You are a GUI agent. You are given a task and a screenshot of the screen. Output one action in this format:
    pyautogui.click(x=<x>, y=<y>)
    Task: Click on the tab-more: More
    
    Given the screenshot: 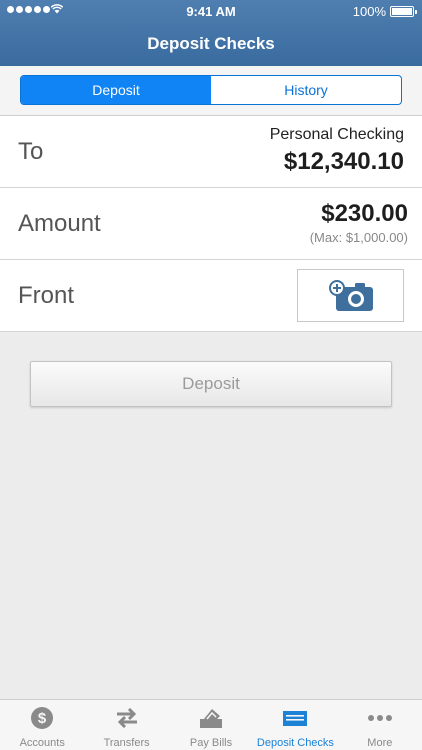 What is the action you would take?
    pyautogui.click(x=380, y=725)
    